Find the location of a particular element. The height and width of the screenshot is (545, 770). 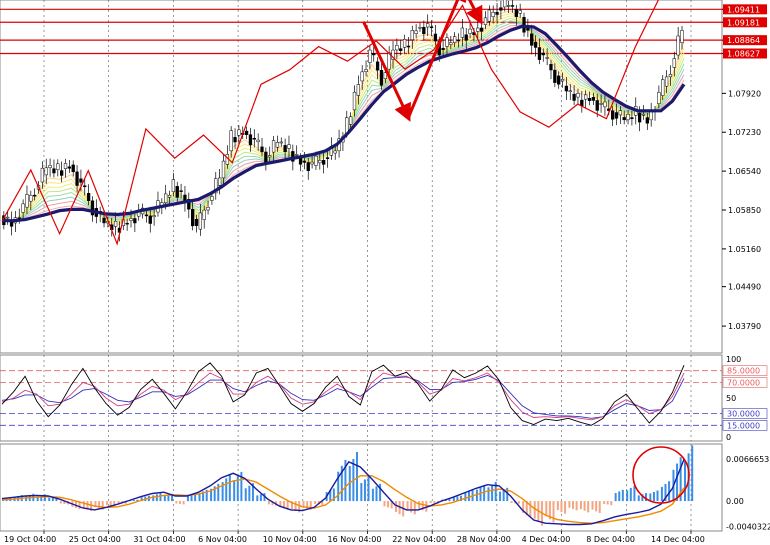

price-axis-label: 1.07230 is located at coordinates (744, 132).